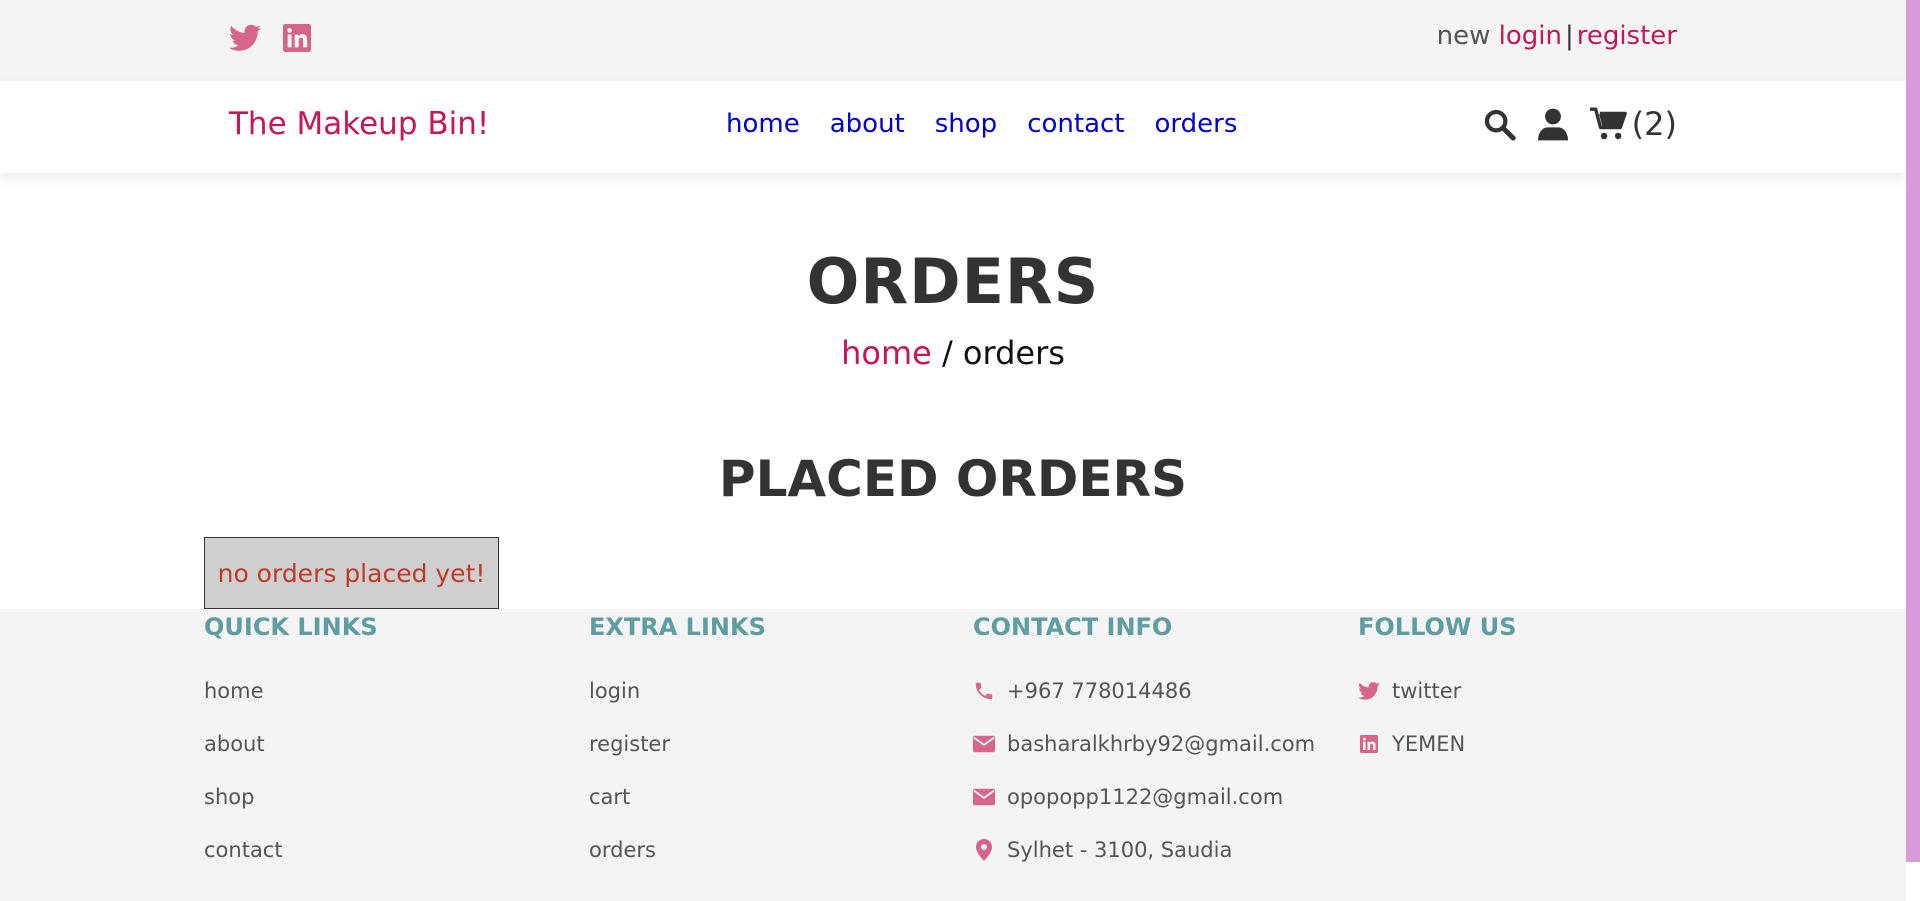 The image size is (1920, 901). Describe the element at coordinates (677, 627) in the screenshot. I see `footer-heading: EXTRA LINKS` at that location.